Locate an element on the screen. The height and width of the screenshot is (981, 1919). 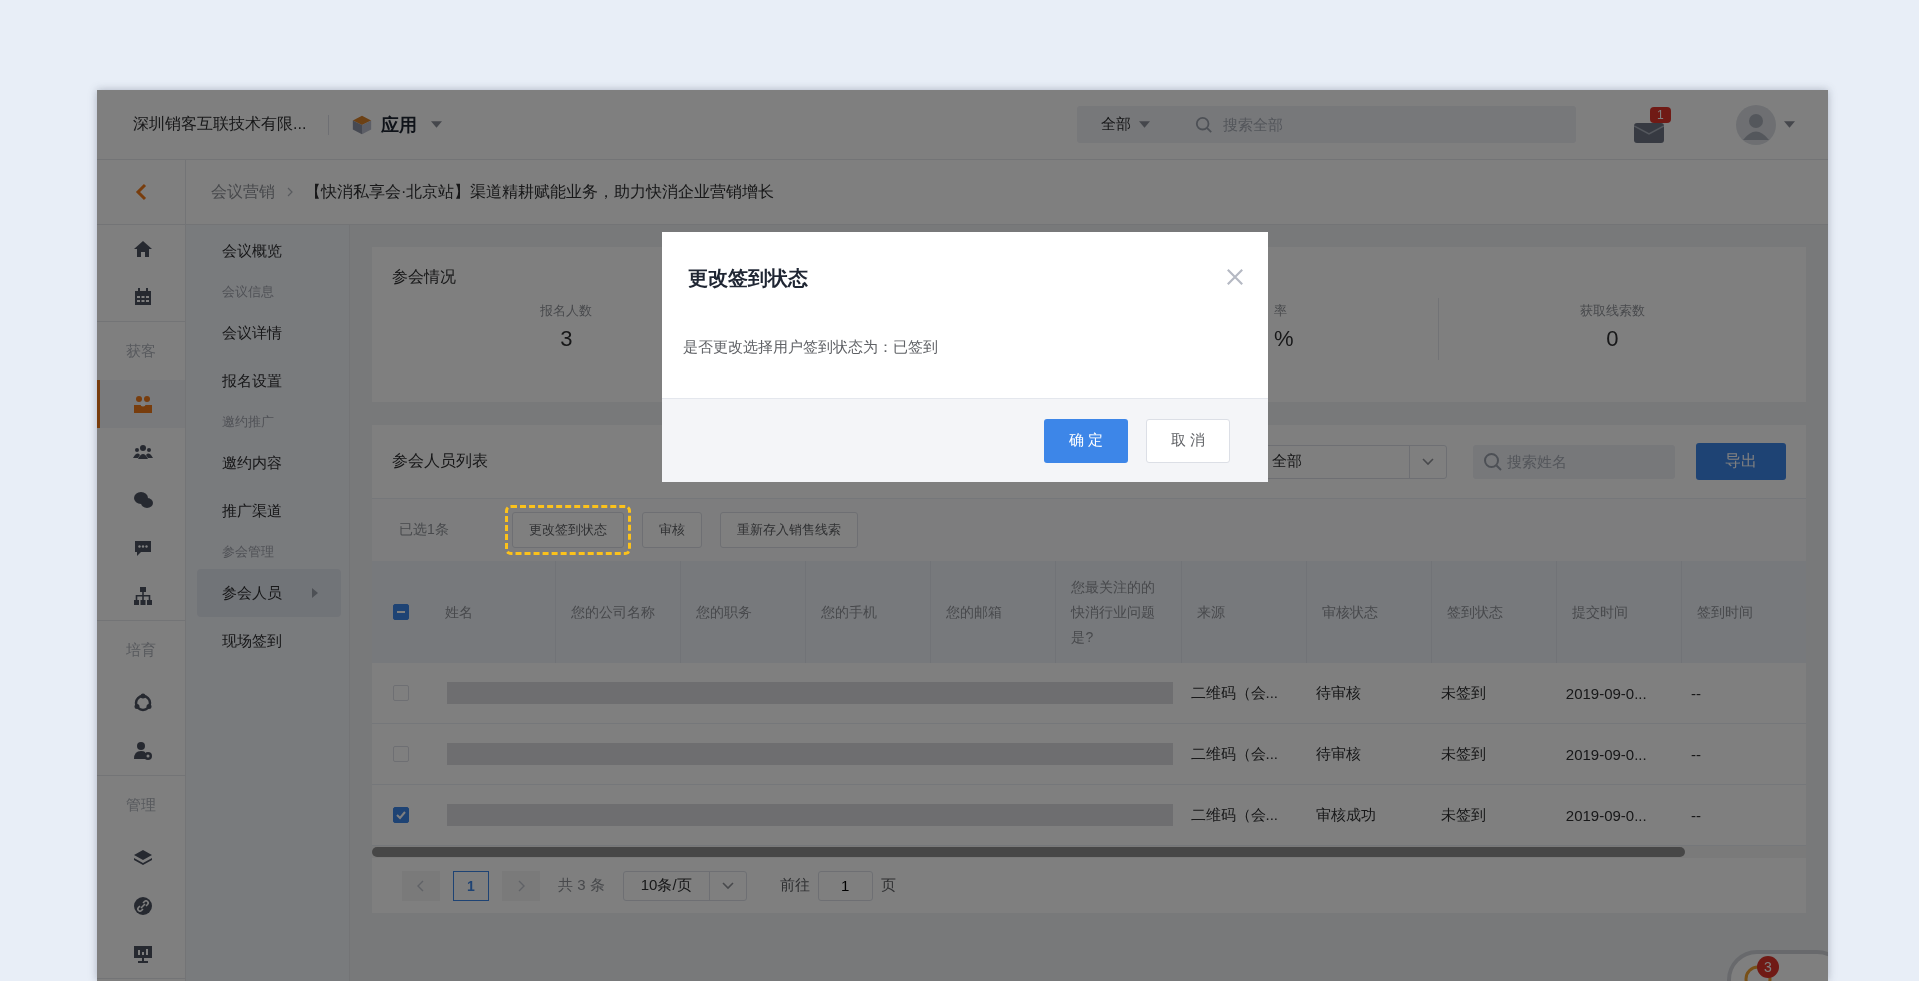
page-suffix: 页 is located at coordinates (888, 885).